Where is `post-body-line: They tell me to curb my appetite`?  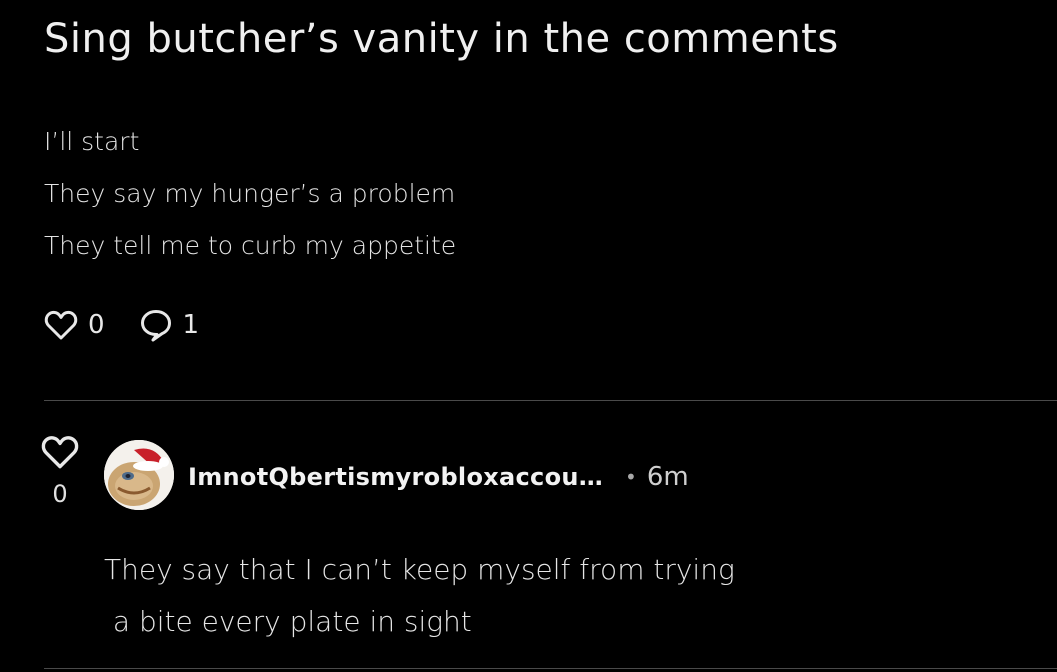
post-body-line: They tell me to curb my appetite is located at coordinates (250, 245).